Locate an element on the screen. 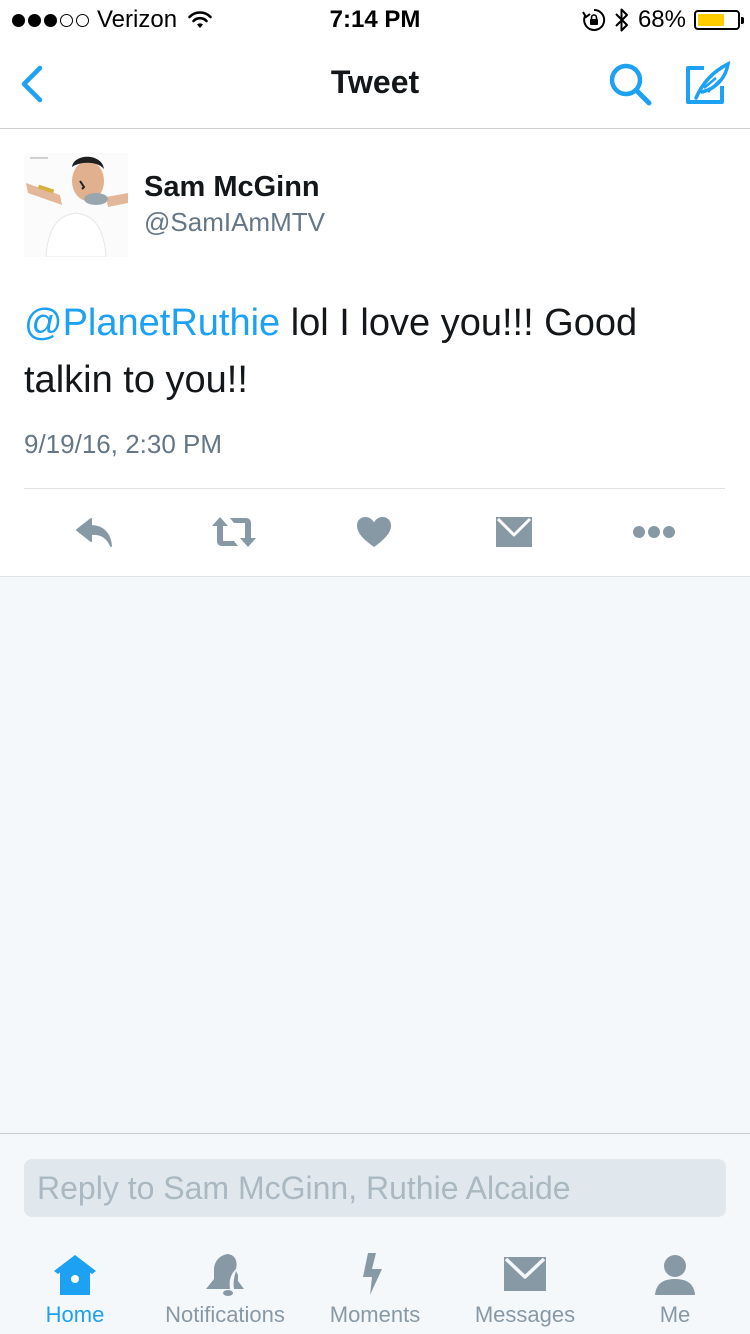 The image size is (750, 1334). reply-button is located at coordinates (95, 532).